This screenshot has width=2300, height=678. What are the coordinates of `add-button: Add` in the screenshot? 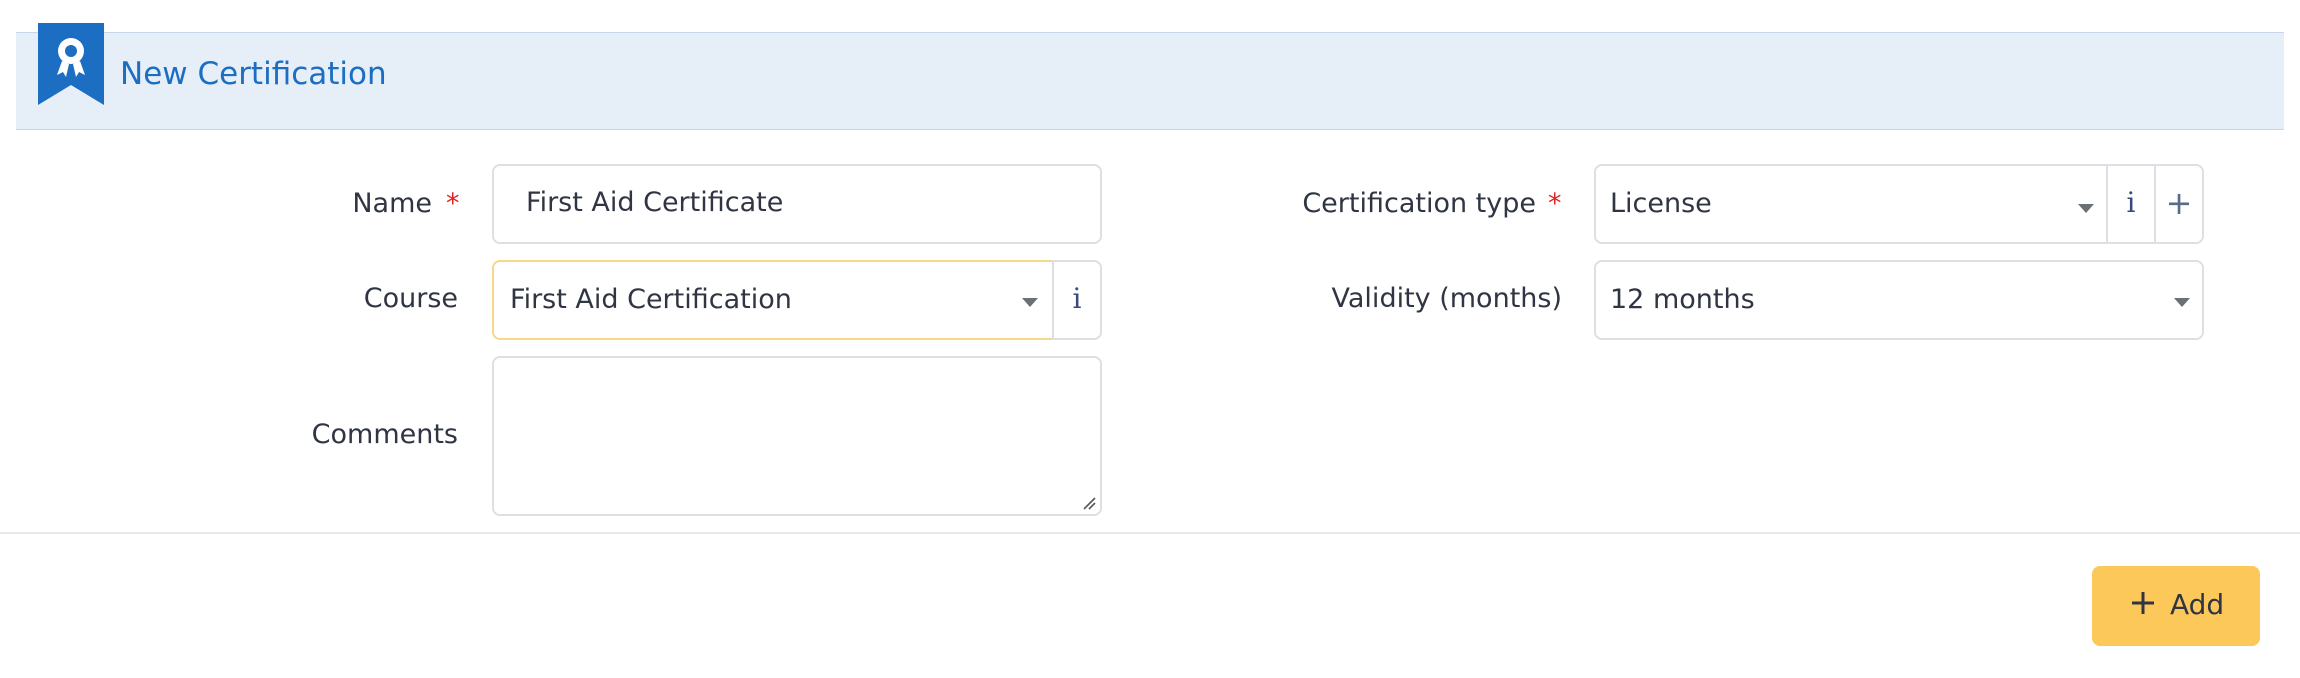 It's located at (2176, 606).